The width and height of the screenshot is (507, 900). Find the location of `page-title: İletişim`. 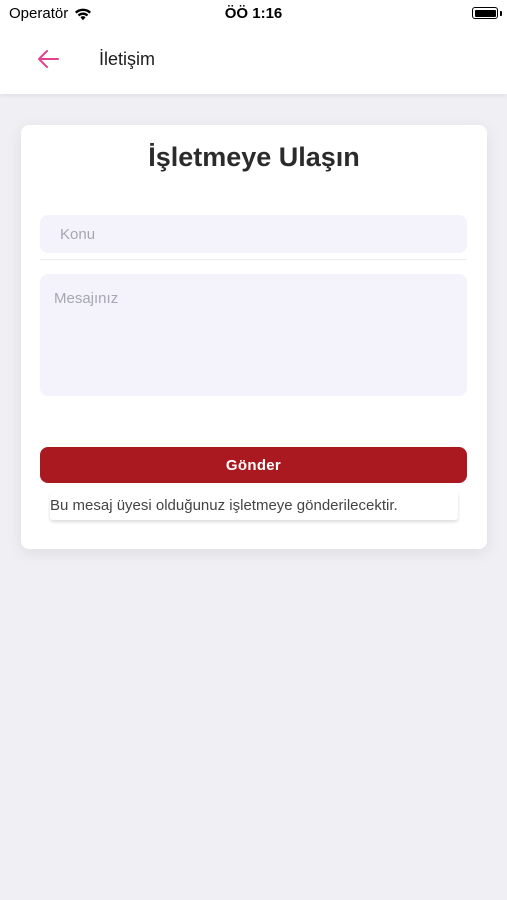

page-title: İletişim is located at coordinates (127, 59).